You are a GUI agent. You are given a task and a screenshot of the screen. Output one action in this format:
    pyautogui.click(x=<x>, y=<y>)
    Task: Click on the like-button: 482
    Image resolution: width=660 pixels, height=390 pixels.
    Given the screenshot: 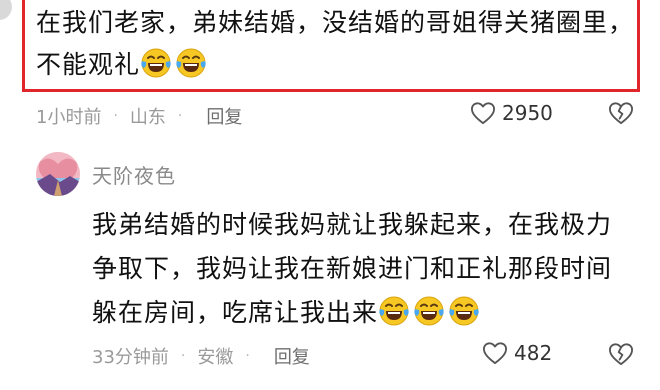 What is the action you would take?
    pyautogui.click(x=517, y=353)
    